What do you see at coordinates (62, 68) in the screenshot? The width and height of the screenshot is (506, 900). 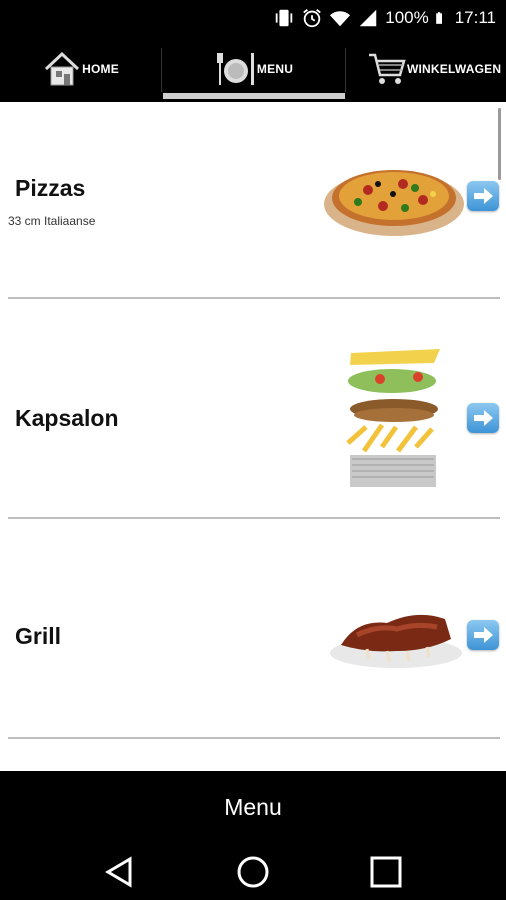 I see `home-icon` at bounding box center [62, 68].